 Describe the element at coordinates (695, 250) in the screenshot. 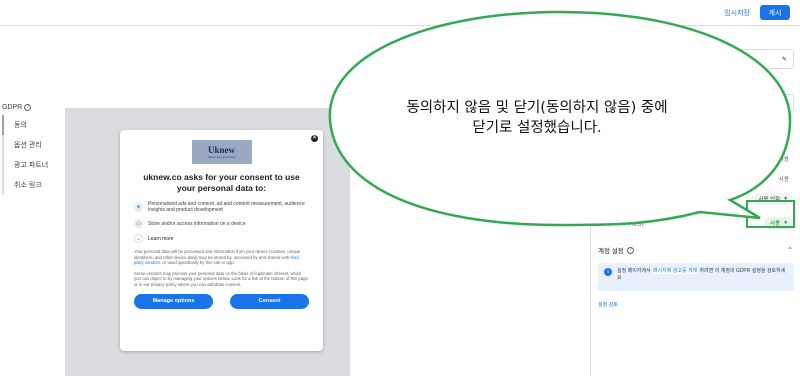

I see `account-settings-section: 계정 설정 ? ⌃` at that location.